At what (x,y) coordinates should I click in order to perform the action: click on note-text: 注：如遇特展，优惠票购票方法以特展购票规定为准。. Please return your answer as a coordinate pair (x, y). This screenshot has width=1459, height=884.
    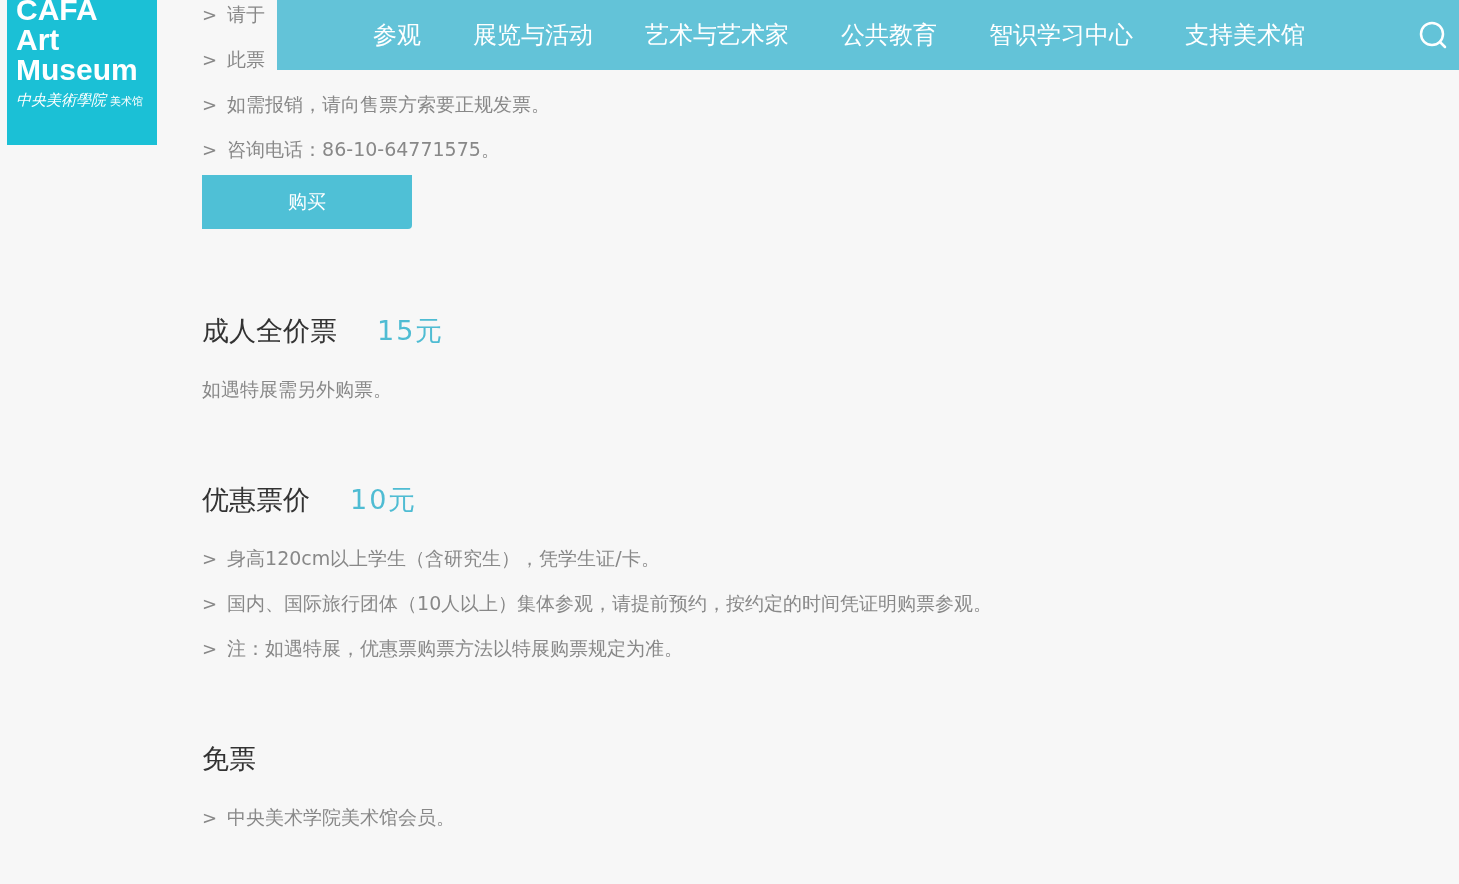
    Looking at the image, I should click on (455, 648).